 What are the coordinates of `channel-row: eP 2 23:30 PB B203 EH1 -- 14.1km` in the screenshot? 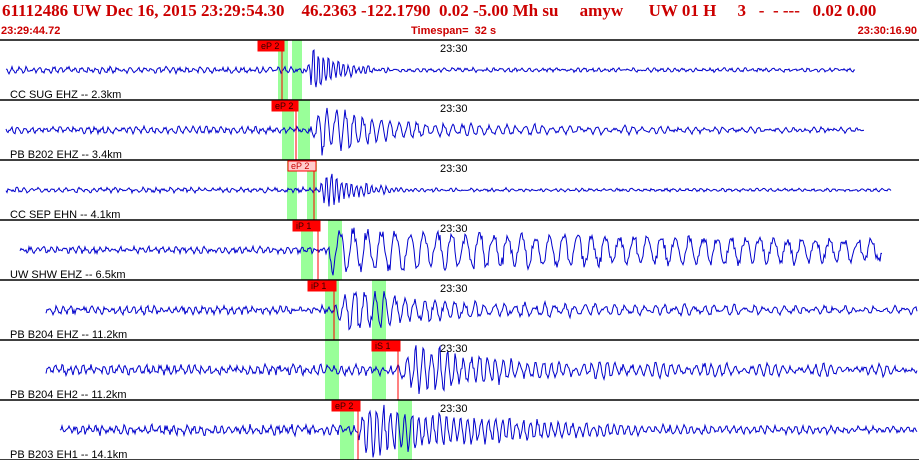 It's located at (459, 429).